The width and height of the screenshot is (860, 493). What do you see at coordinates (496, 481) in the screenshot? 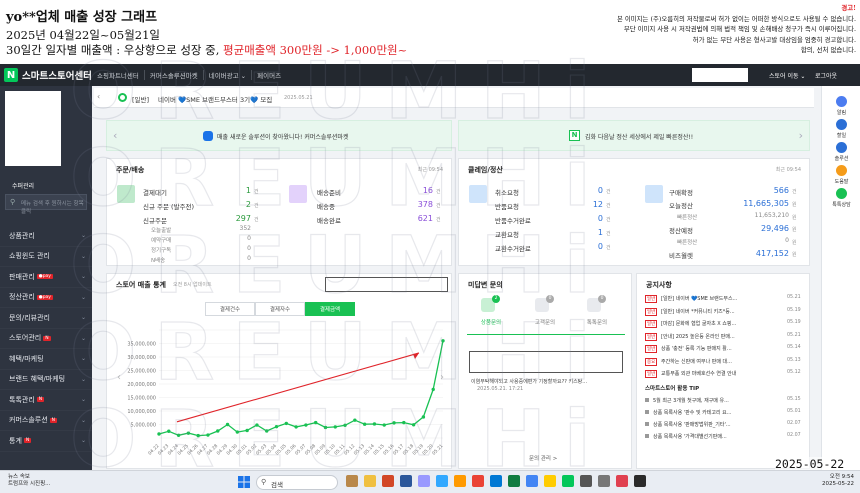
I see `edge-icon` at bounding box center [496, 481].